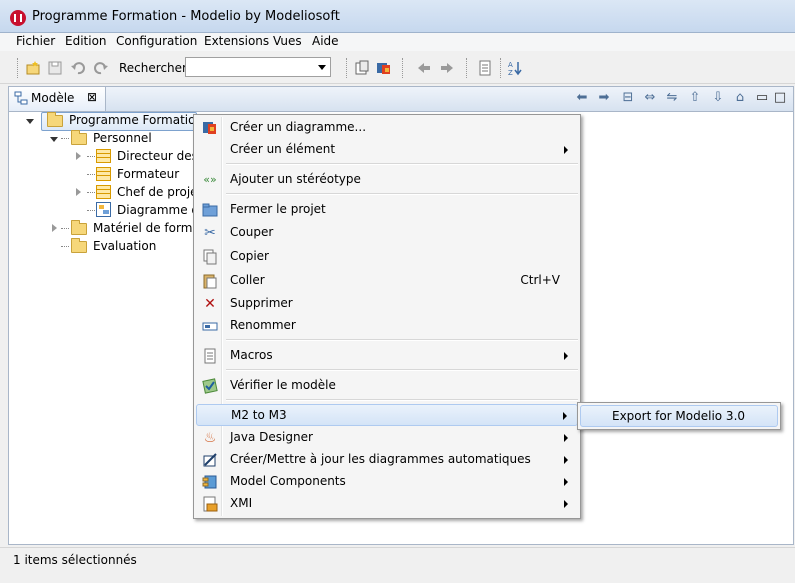 This screenshot has height=583, width=795. I want to click on menu-item-copier: Copier, so click(387, 257).